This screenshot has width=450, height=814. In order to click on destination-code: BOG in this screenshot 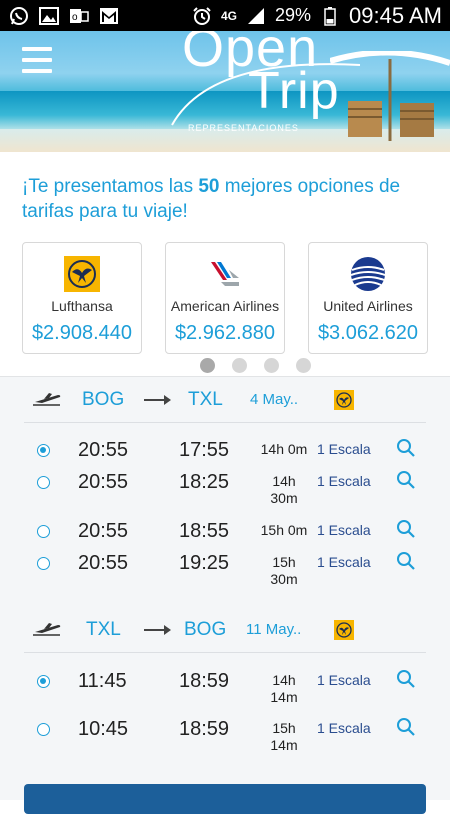, I will do `click(205, 629)`.